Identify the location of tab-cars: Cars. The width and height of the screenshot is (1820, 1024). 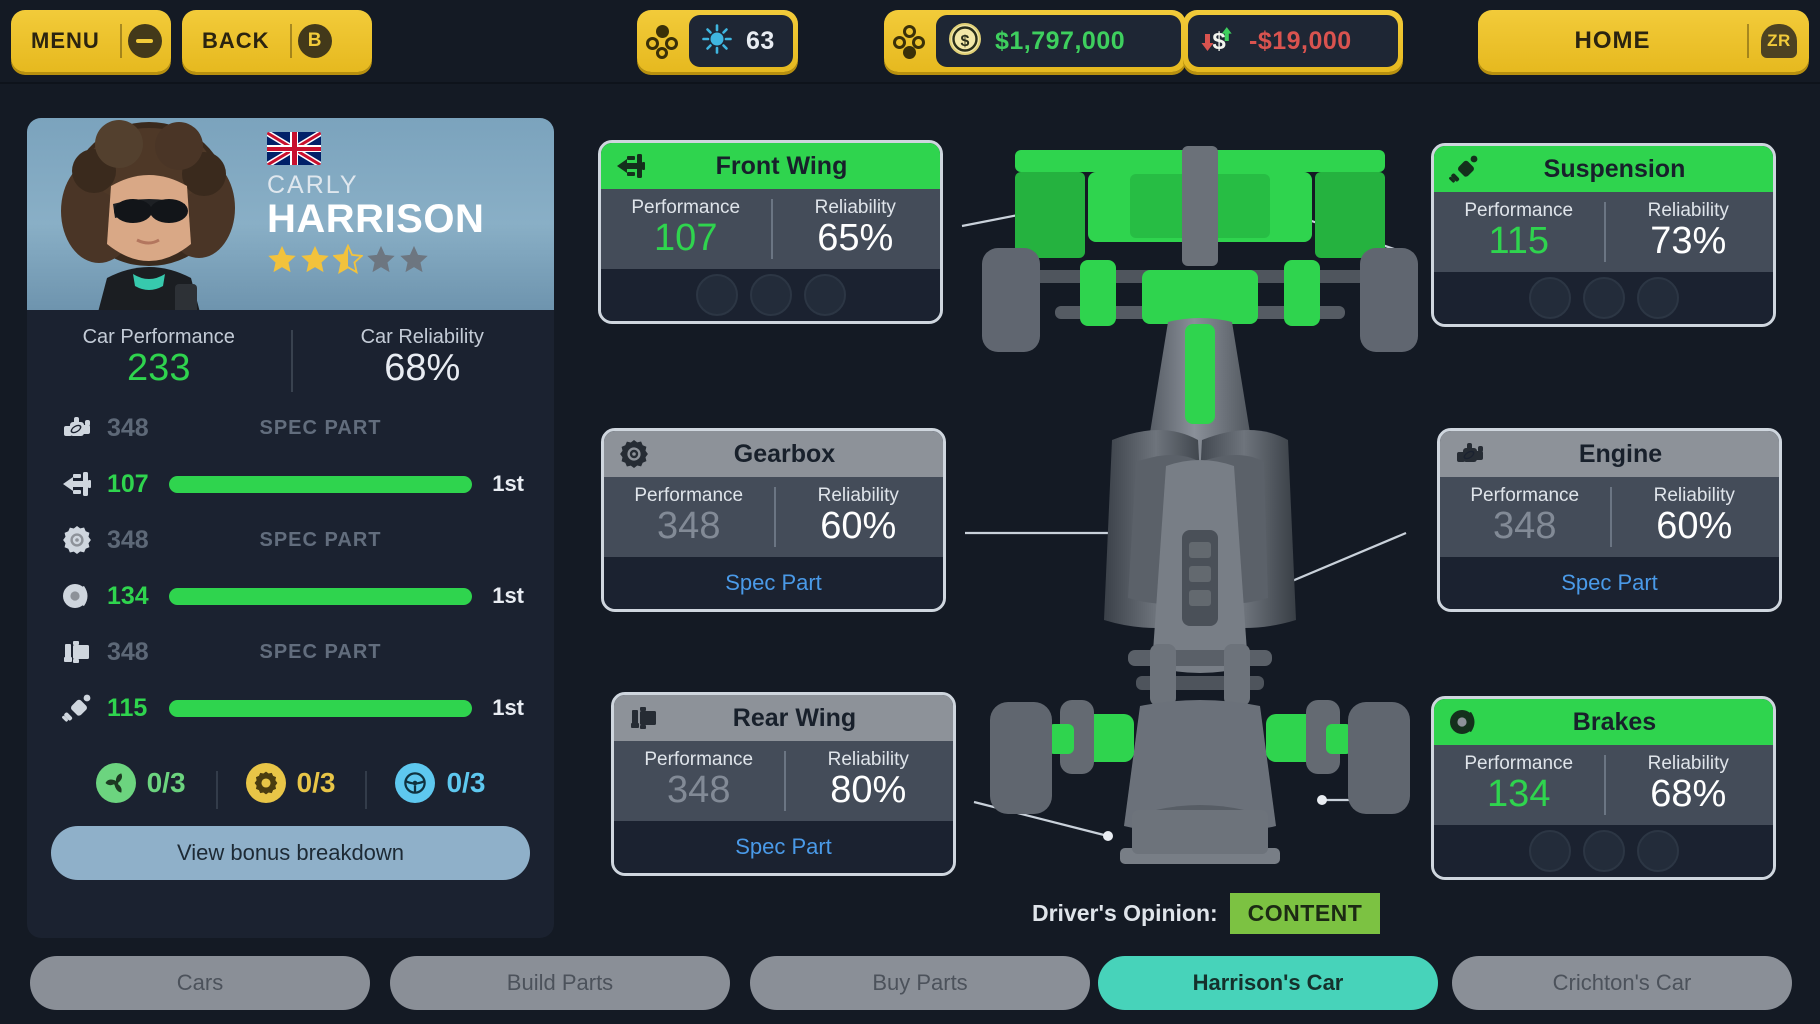
(200, 983).